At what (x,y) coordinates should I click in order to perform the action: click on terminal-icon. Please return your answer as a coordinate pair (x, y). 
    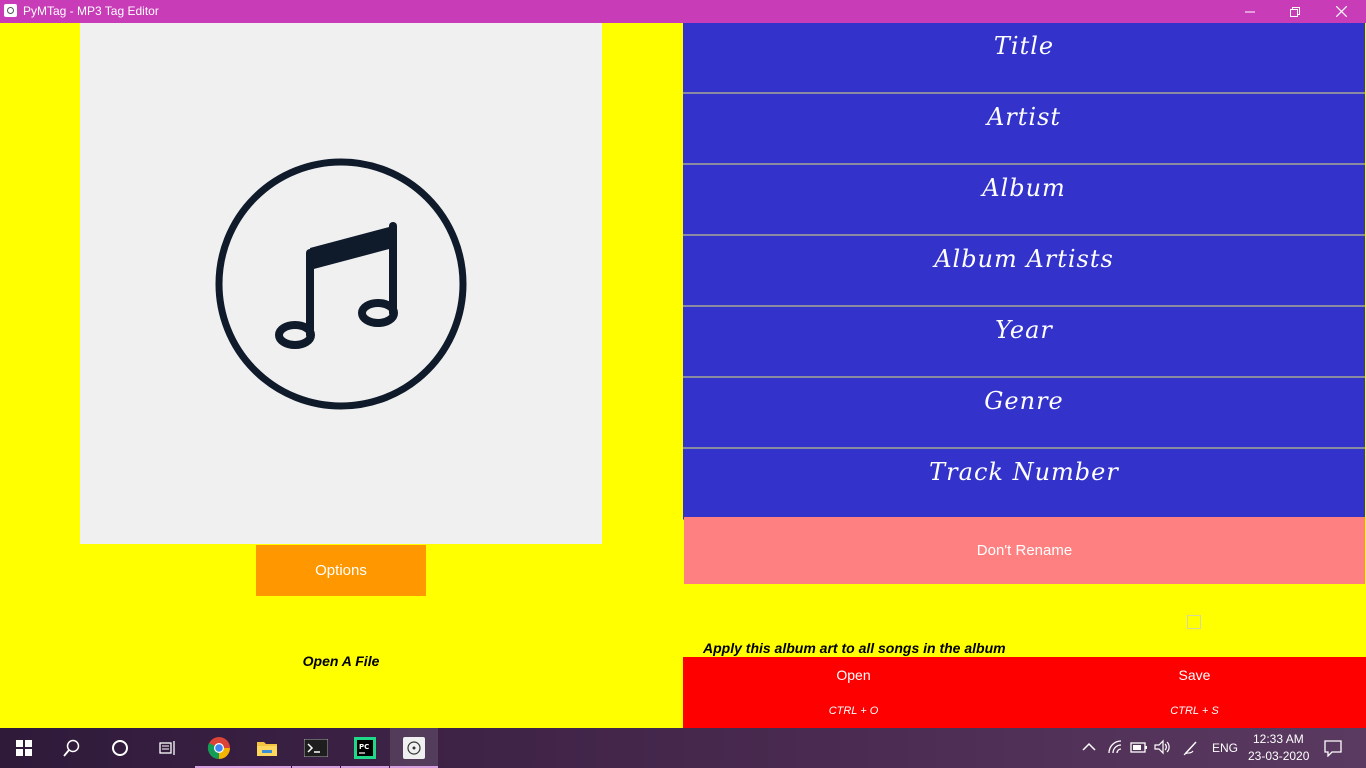
    Looking at the image, I should click on (316, 748).